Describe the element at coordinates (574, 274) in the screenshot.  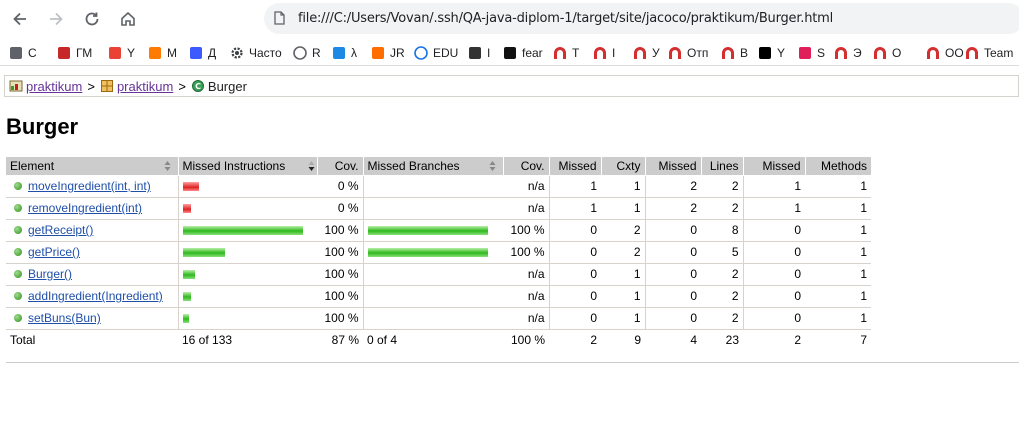
I see `cxty-missed-cell: 0` at that location.